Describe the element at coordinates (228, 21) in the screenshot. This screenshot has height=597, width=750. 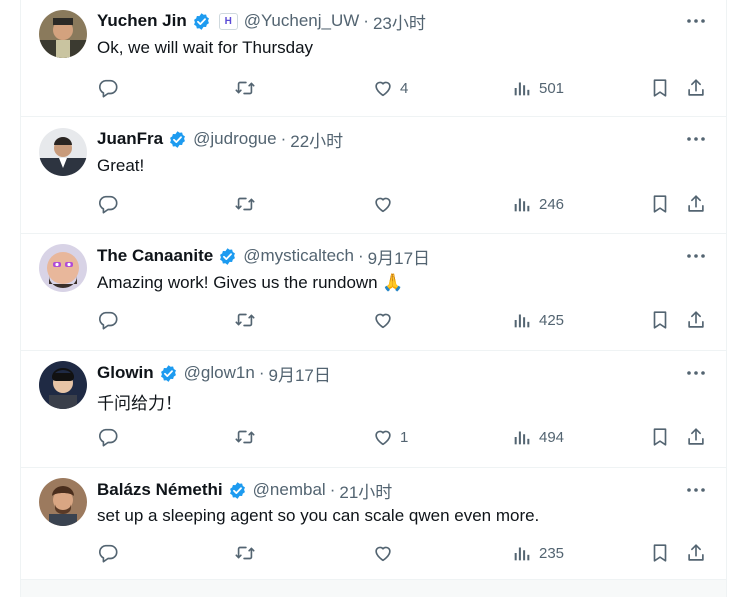
I see `affiliate-badge: H` at that location.